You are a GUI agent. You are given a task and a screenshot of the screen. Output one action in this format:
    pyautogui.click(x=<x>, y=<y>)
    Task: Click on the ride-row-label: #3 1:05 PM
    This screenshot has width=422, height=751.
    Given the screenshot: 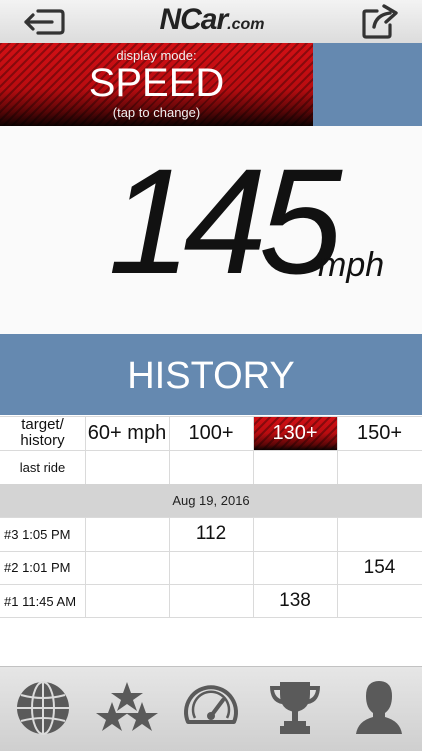 What is the action you would take?
    pyautogui.click(x=37, y=534)
    